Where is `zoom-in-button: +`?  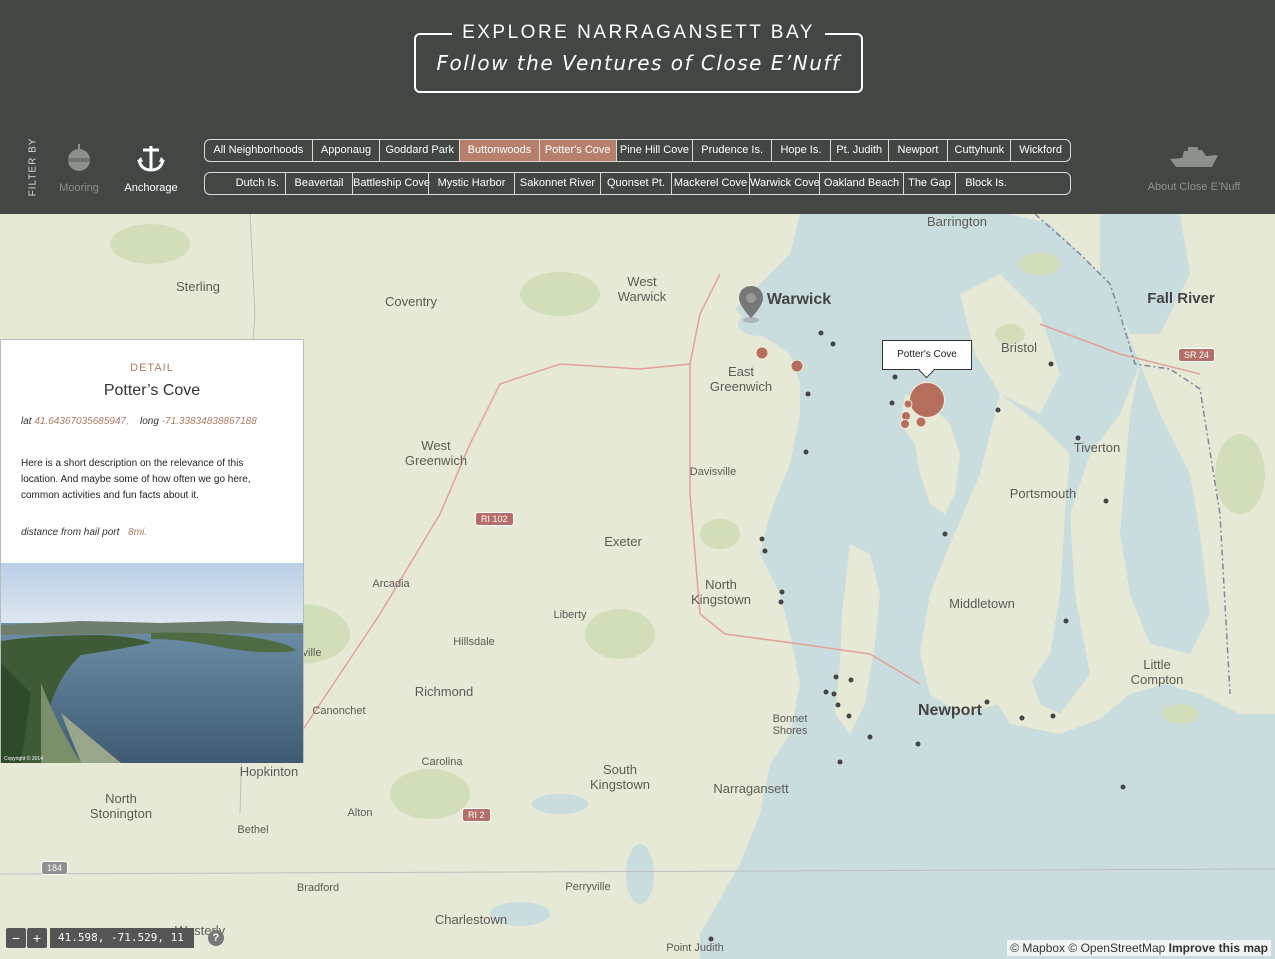
zoom-in-button: + is located at coordinates (37, 938).